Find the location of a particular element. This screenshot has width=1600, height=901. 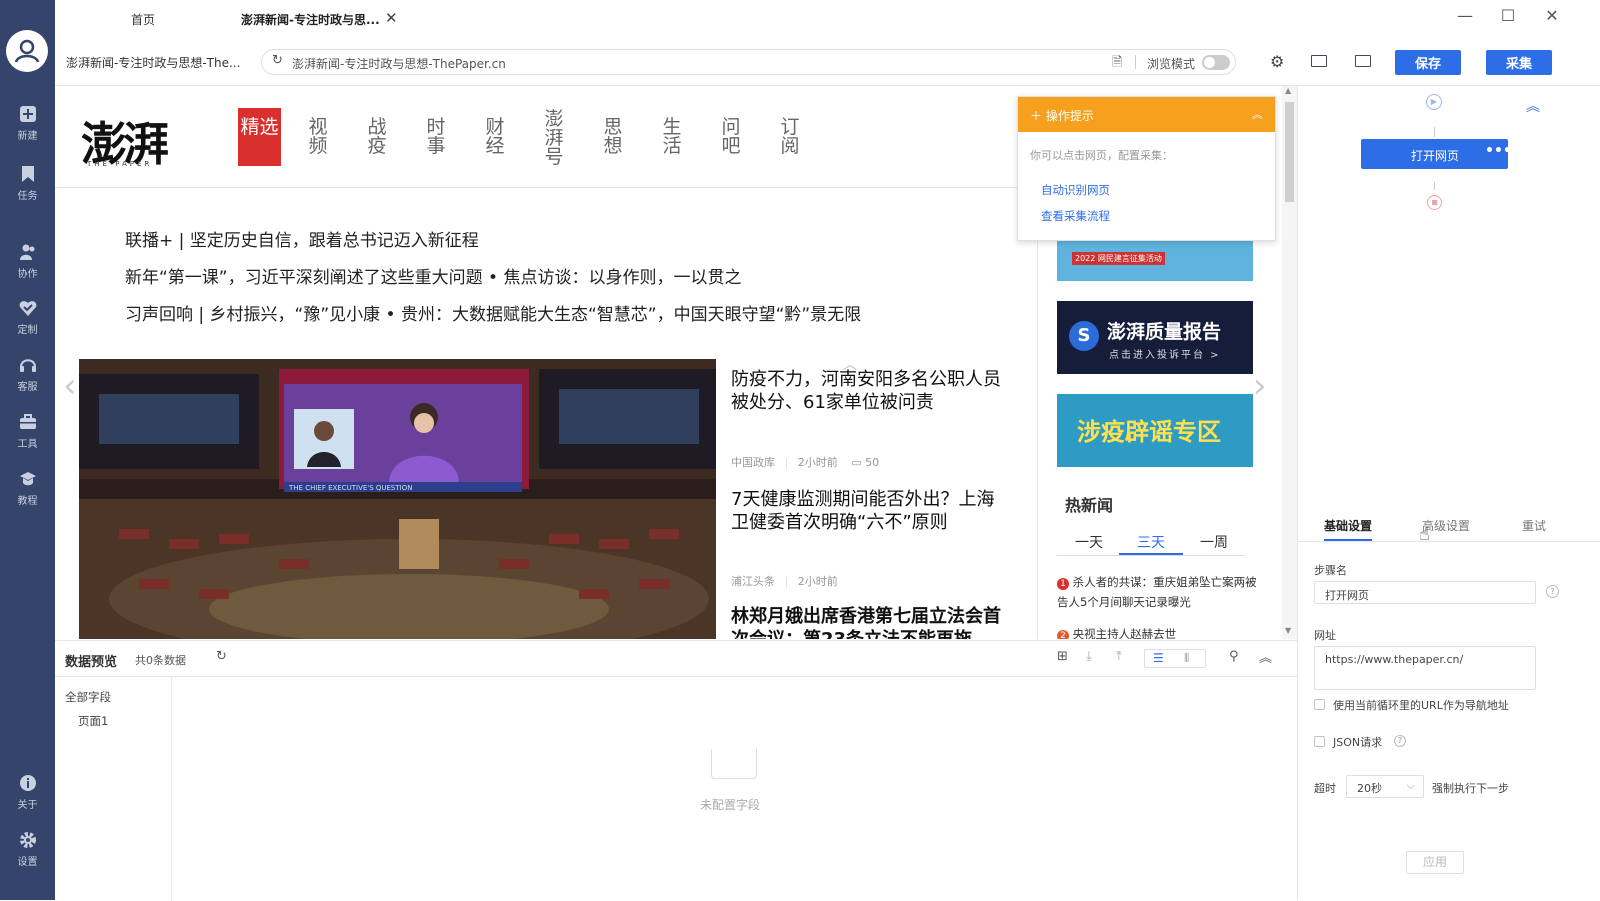

window-layout-icon is located at coordinates (1363, 61).